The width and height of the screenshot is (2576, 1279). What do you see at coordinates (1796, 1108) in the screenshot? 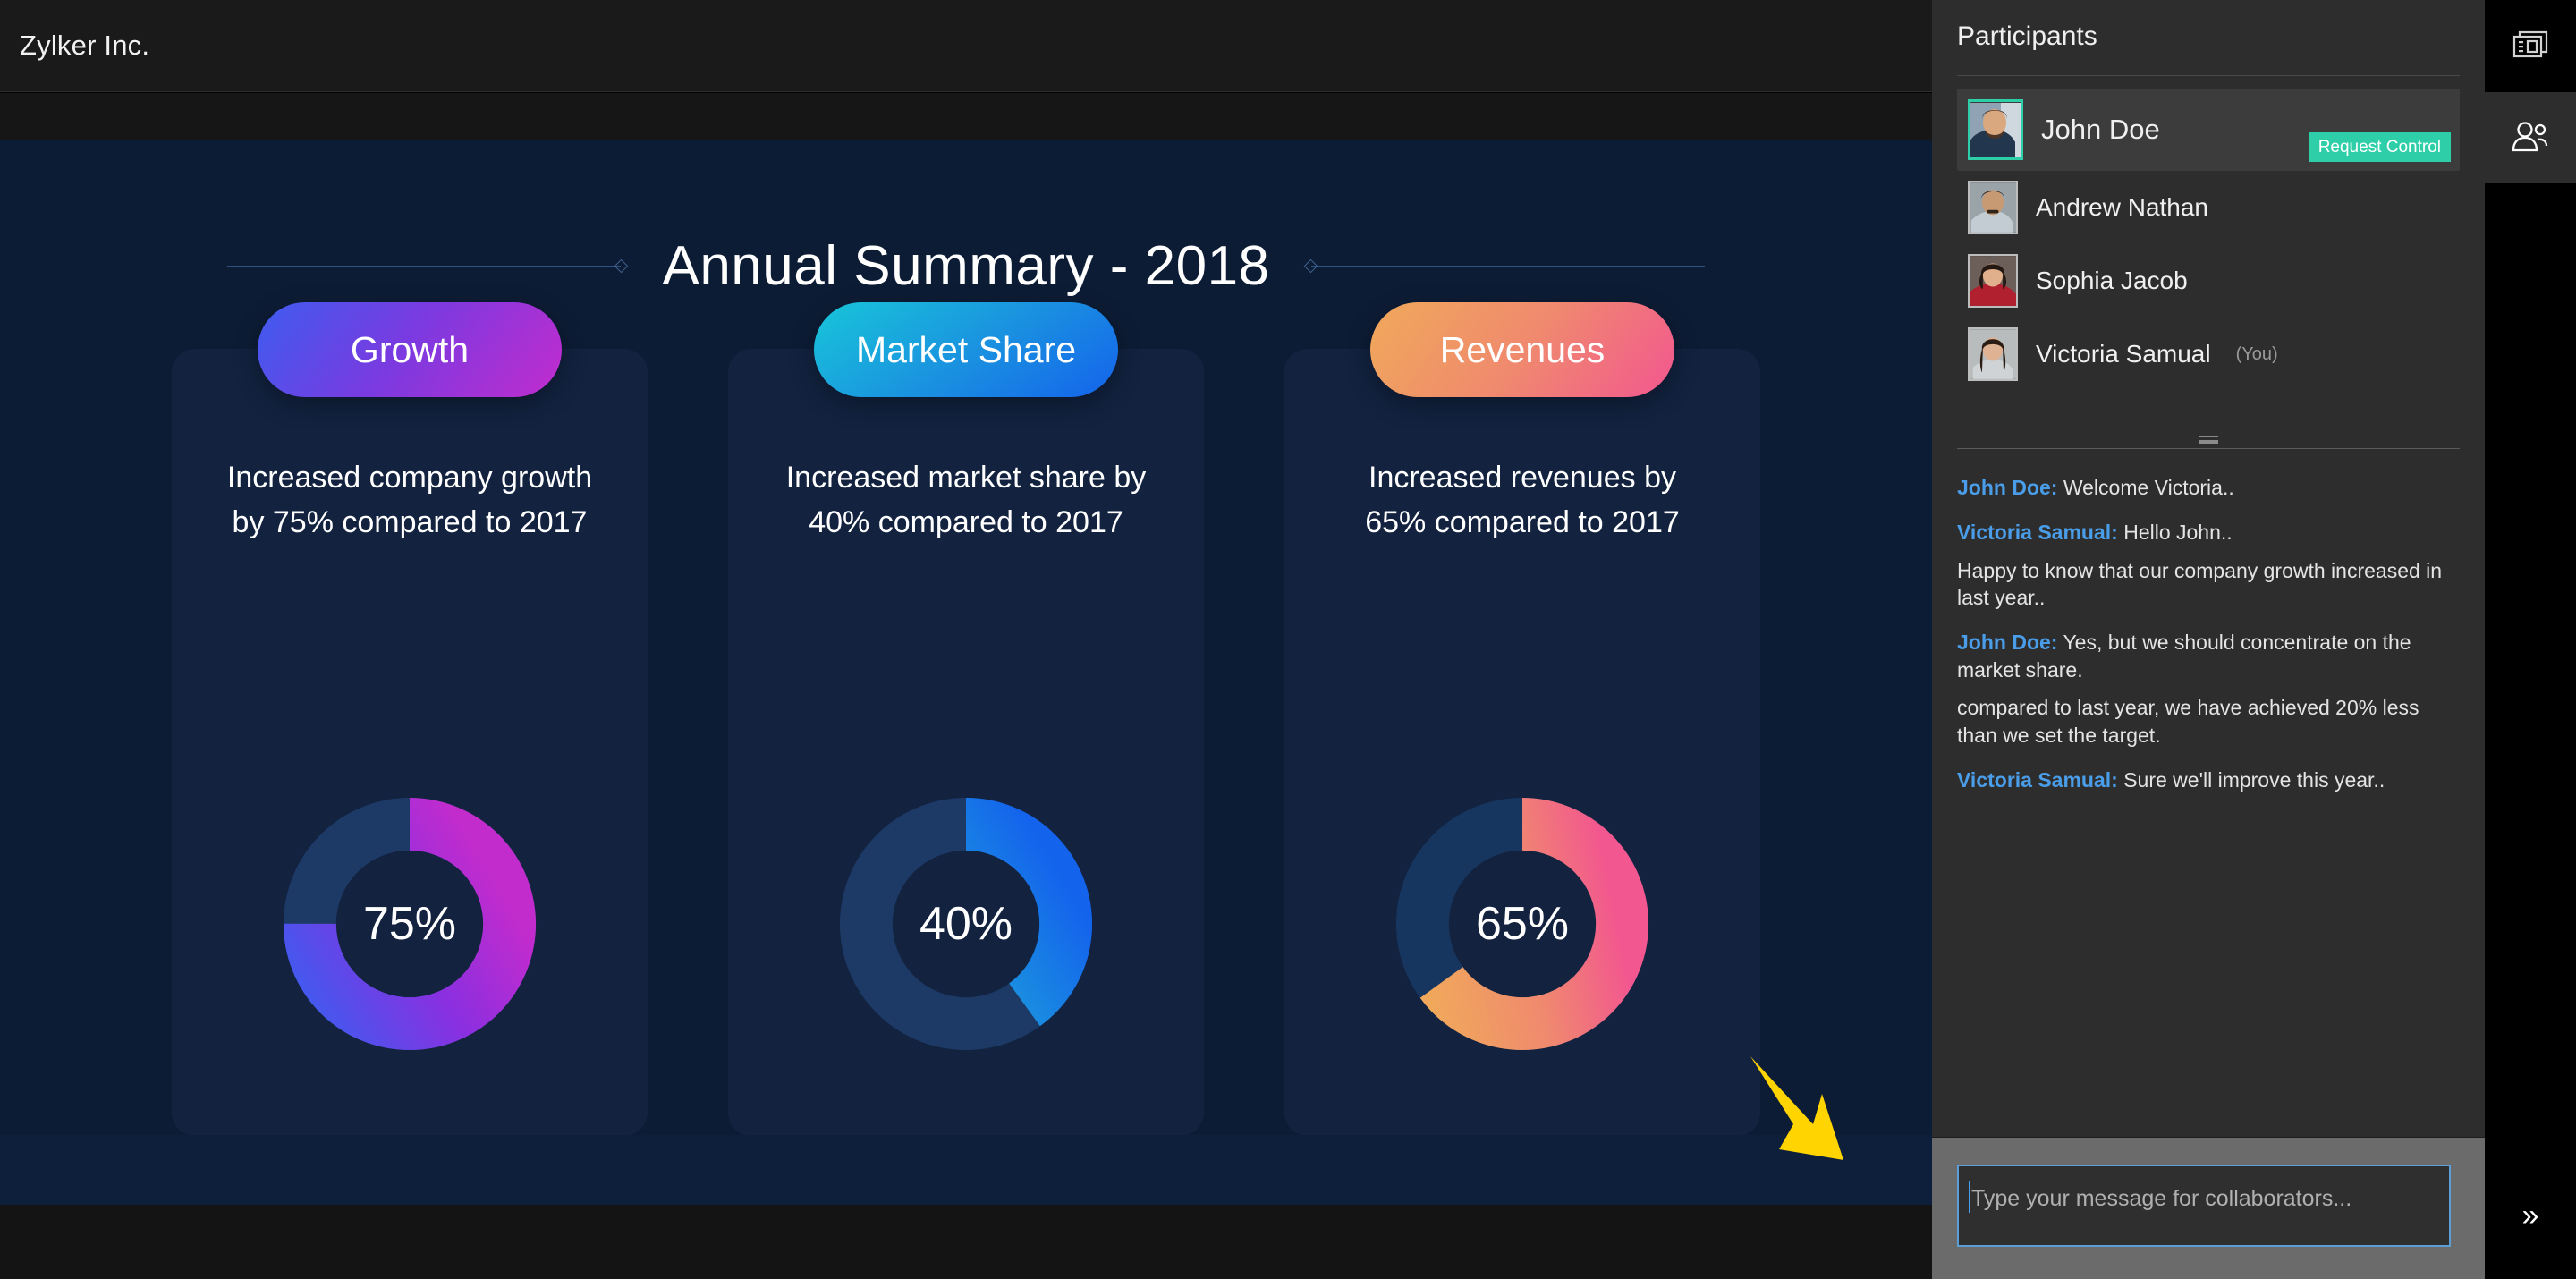
I see `arrow-pointer-icon` at bounding box center [1796, 1108].